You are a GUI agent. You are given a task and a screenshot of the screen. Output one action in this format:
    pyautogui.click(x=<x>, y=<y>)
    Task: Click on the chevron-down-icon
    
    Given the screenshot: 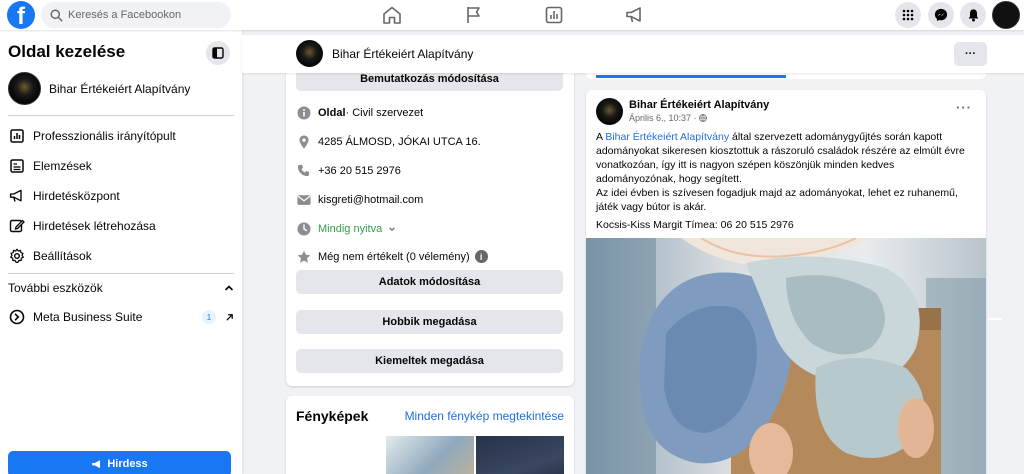 What is the action you would take?
    pyautogui.click(x=392, y=228)
    